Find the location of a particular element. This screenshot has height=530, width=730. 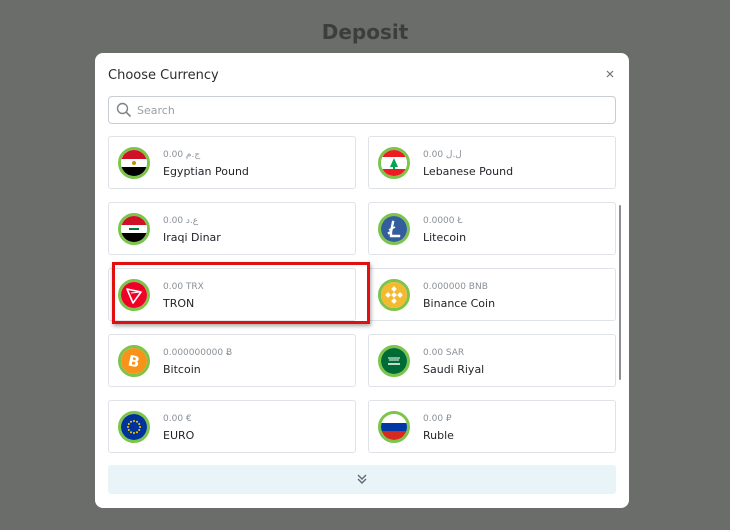

currency-amount: 0.00 € is located at coordinates (177, 419).